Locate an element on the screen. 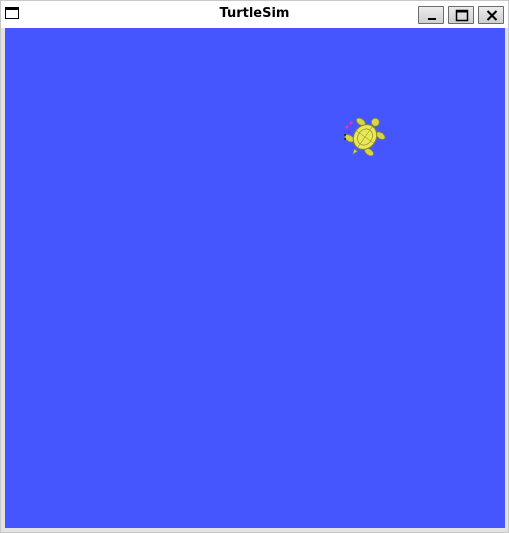 This screenshot has width=509, height=533. close-icon is located at coordinates (492, 15).